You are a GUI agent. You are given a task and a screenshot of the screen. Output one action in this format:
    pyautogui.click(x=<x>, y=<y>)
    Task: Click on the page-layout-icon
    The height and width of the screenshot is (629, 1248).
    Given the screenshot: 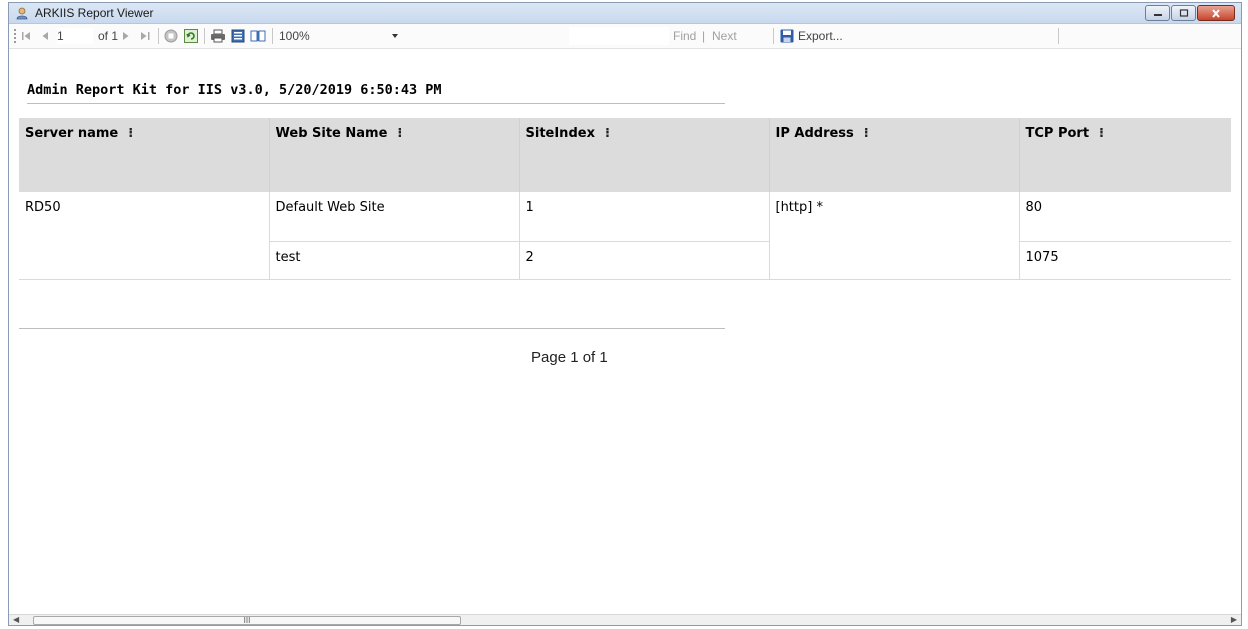 What is the action you would take?
    pyautogui.click(x=238, y=36)
    